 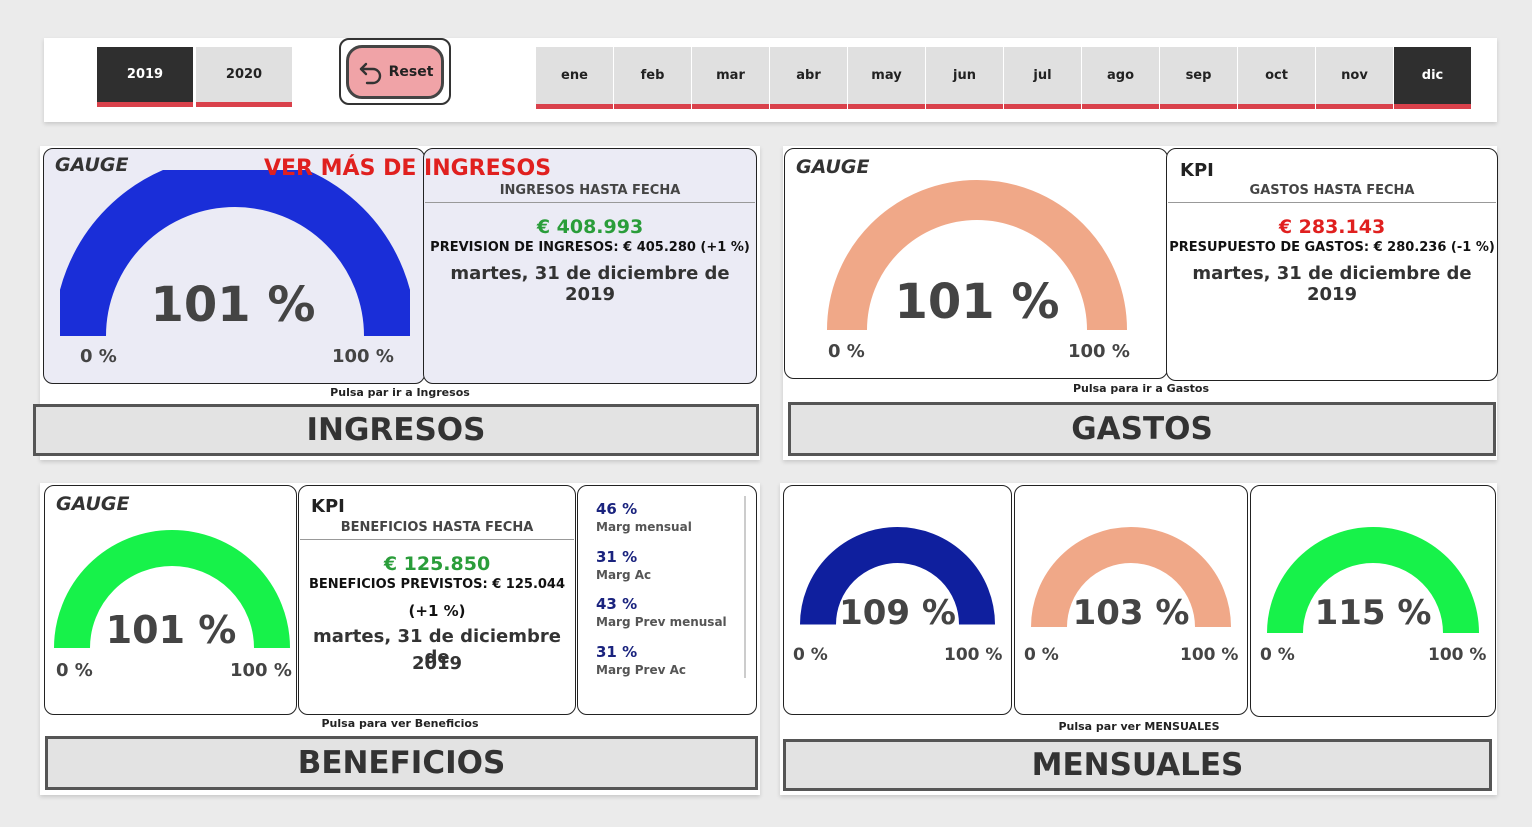 I want to click on gastos-kpi-budget: PRESUPUESTO DE GASTOS: € 280.236 (-1 %), so click(x=1332, y=247).